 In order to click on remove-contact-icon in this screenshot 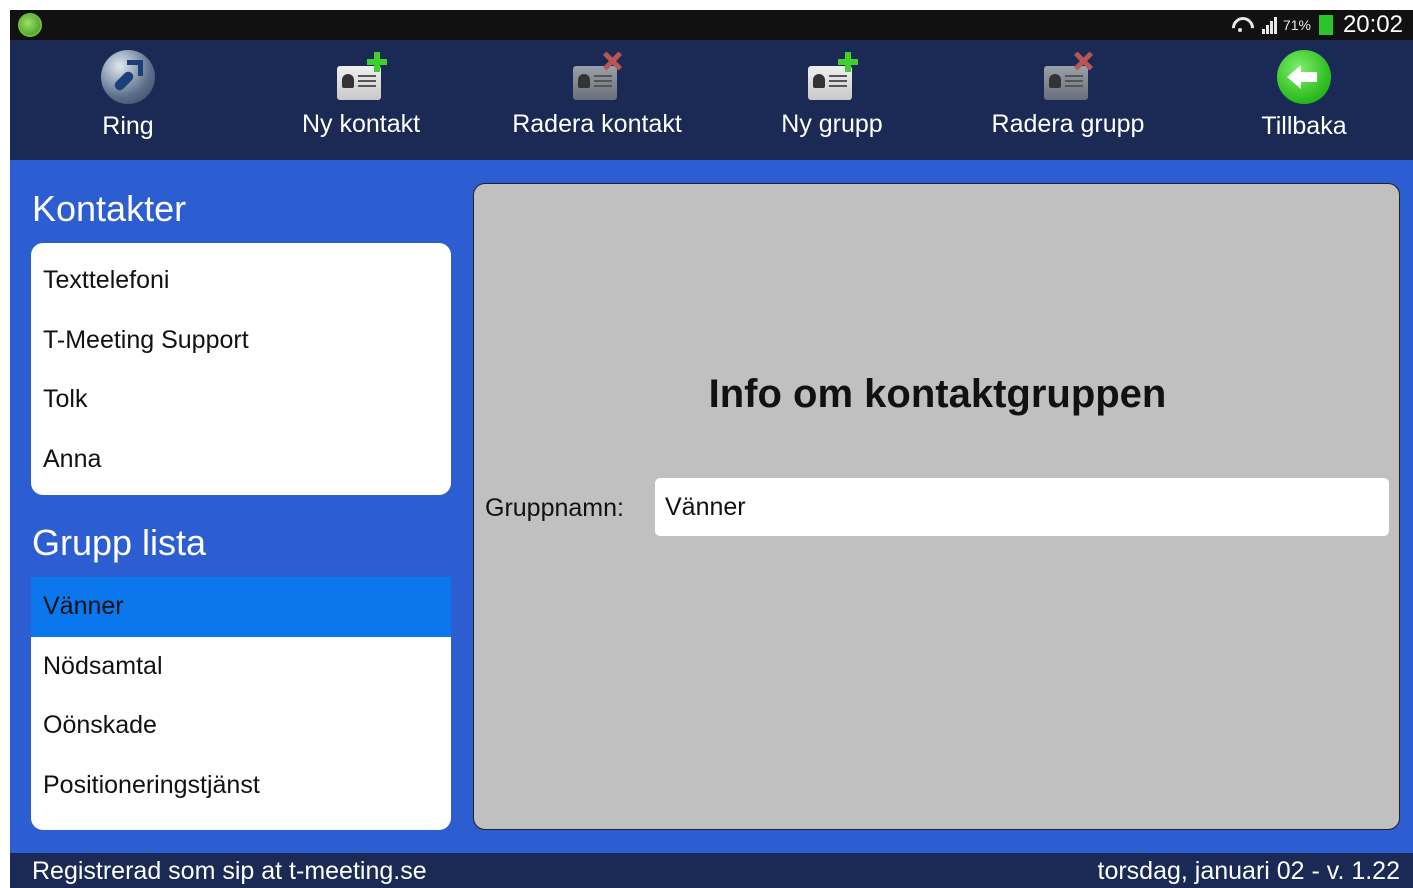, I will do `click(597, 77)`.